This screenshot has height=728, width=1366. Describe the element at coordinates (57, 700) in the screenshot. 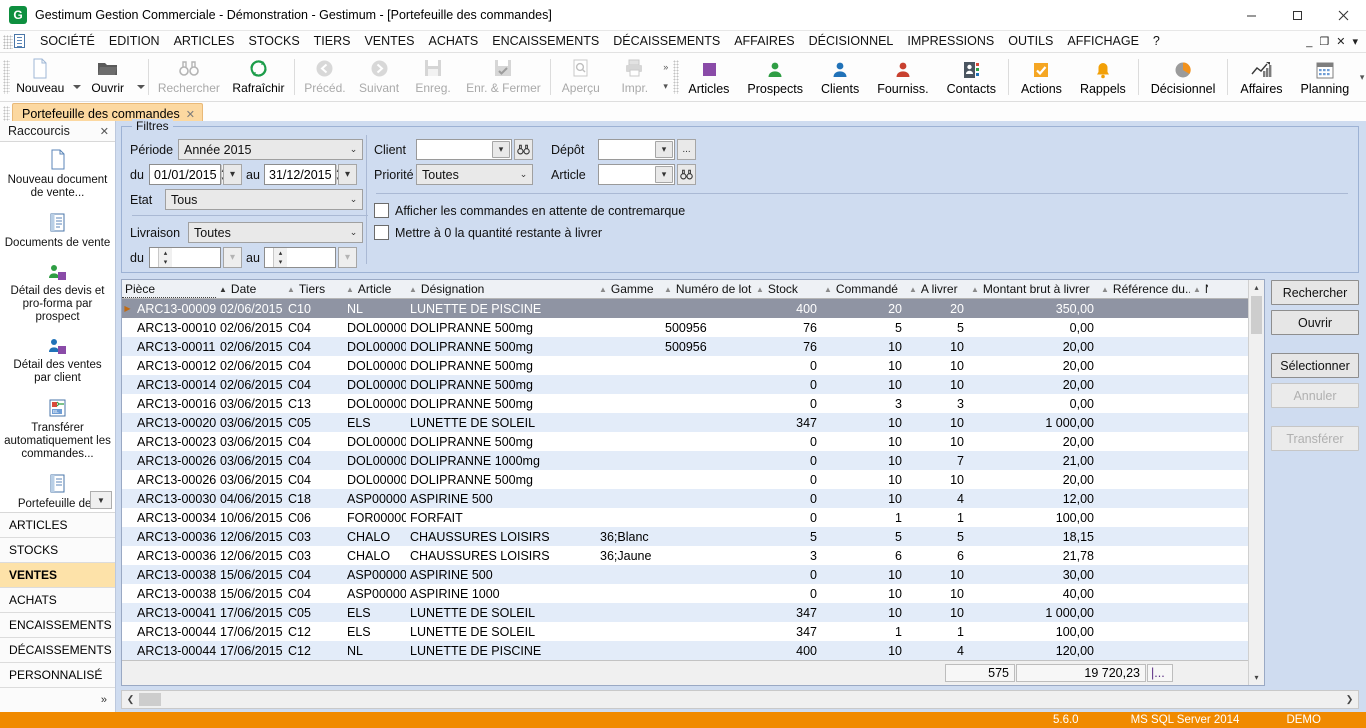

I see `sidebar-expand-icon: »` at that location.